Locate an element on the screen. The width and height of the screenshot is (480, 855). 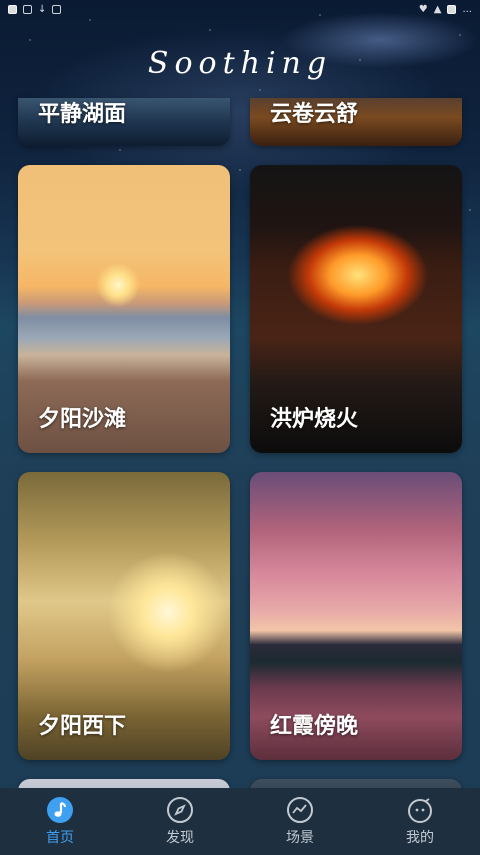
scene-label: 云卷云舒 is located at coordinates (314, 114).